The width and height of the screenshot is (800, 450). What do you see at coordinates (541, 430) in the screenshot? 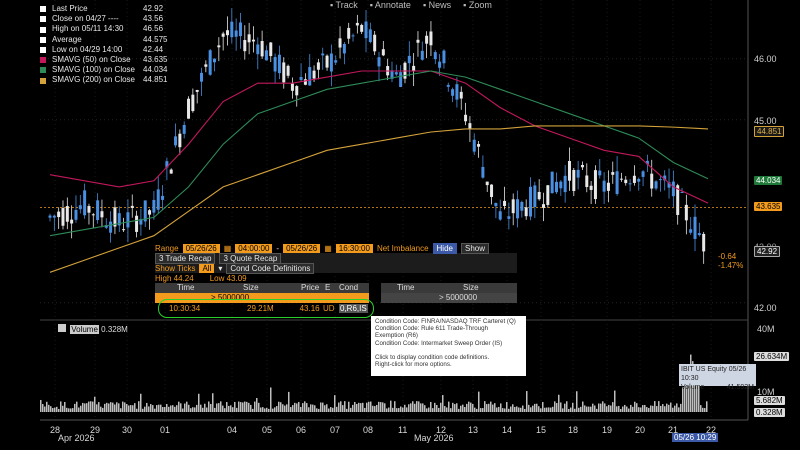
I see `x-tick-label: 15` at bounding box center [541, 430].